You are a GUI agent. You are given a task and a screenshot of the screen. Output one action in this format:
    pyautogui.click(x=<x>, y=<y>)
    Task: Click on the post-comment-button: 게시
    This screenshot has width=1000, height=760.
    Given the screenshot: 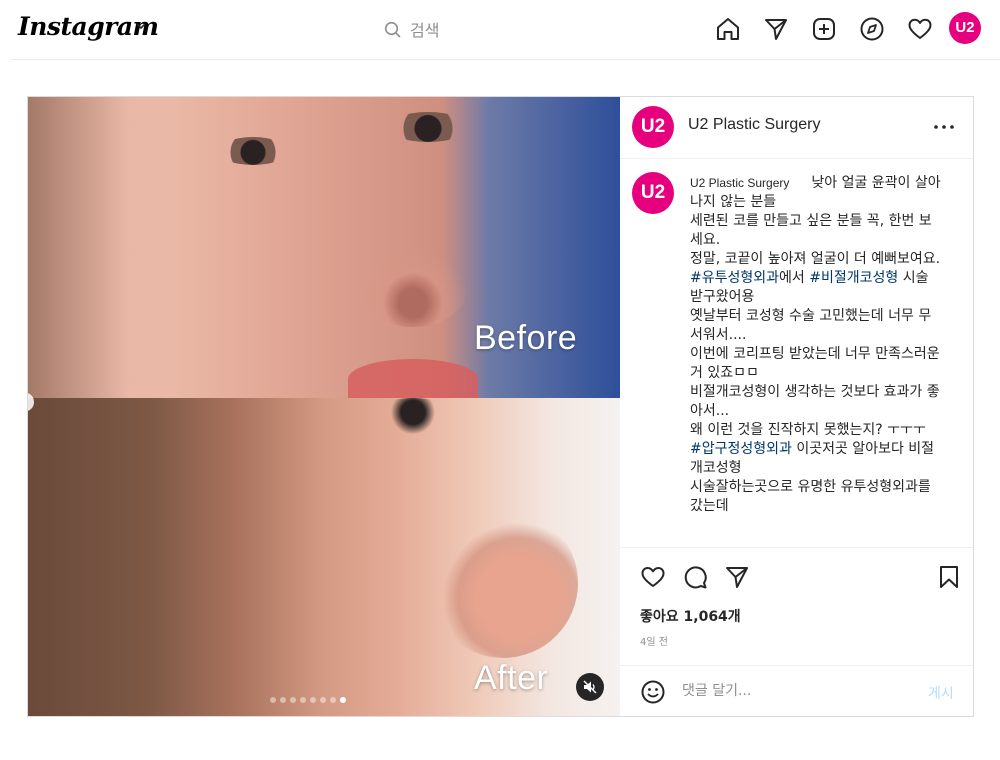 What is the action you would take?
    pyautogui.click(x=941, y=693)
    